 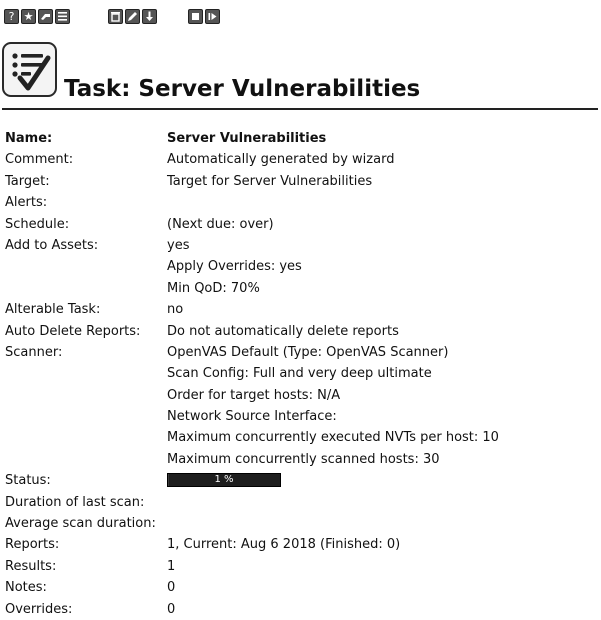 I want to click on header-divider, so click(x=300, y=109).